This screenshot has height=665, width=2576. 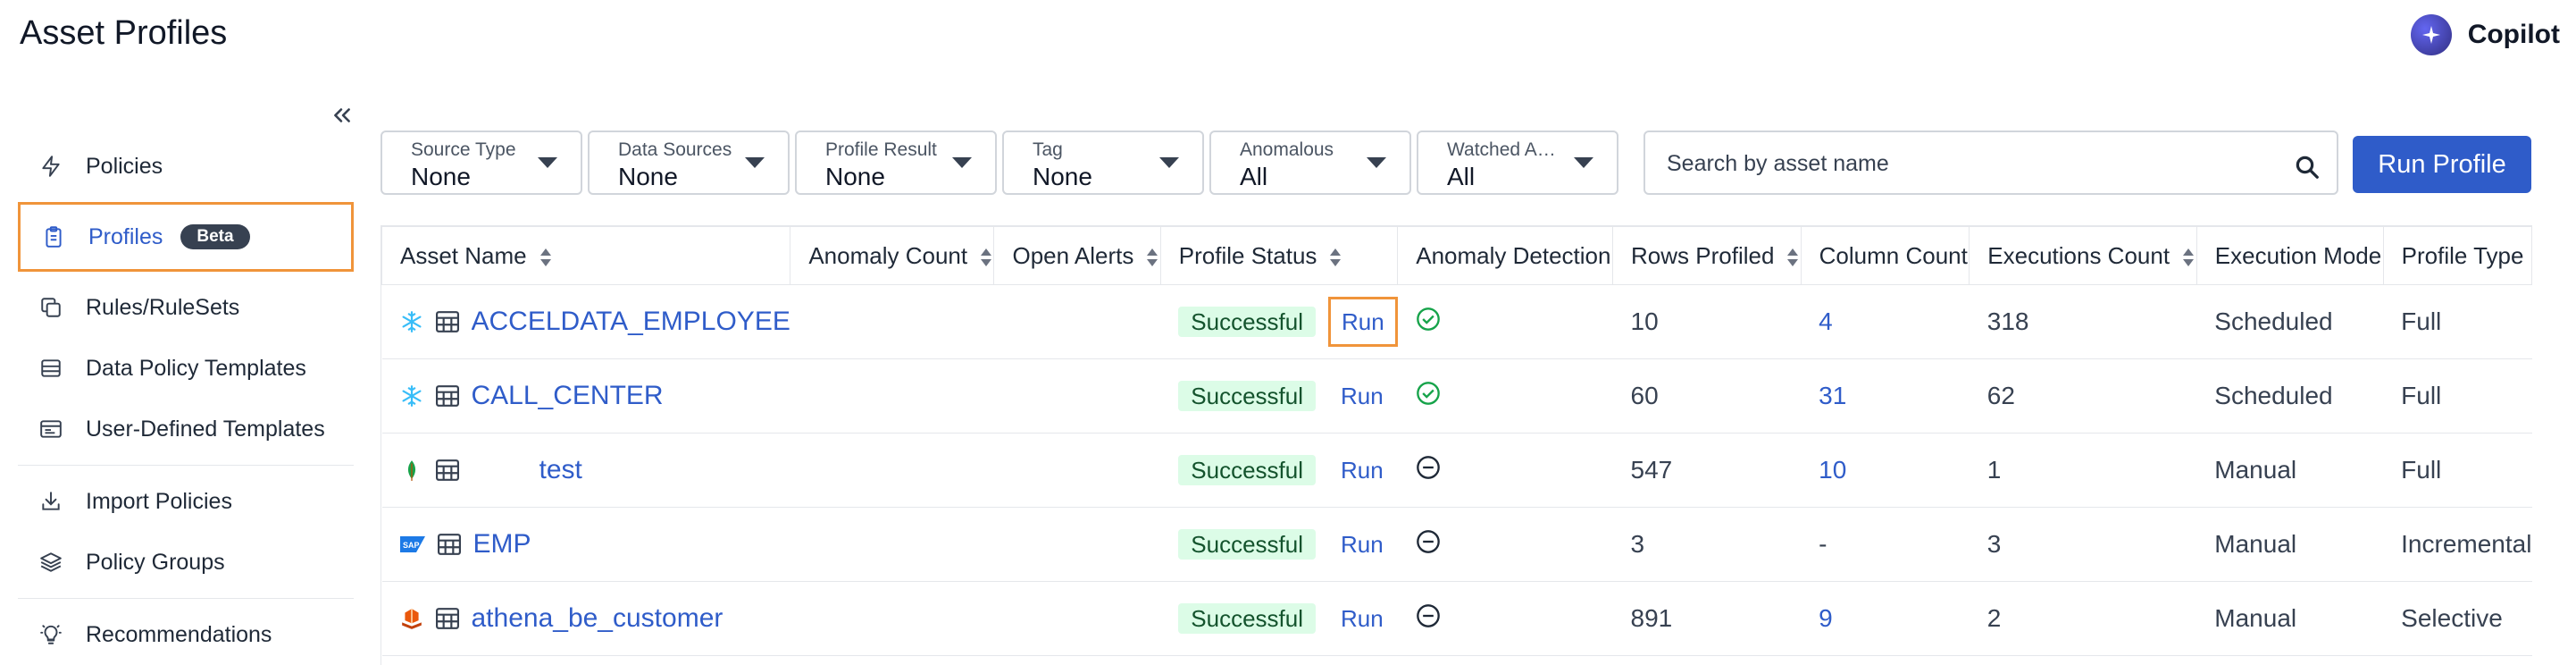 What do you see at coordinates (1279, 255) in the screenshot?
I see `column-header-profile-status: Profile Status` at bounding box center [1279, 255].